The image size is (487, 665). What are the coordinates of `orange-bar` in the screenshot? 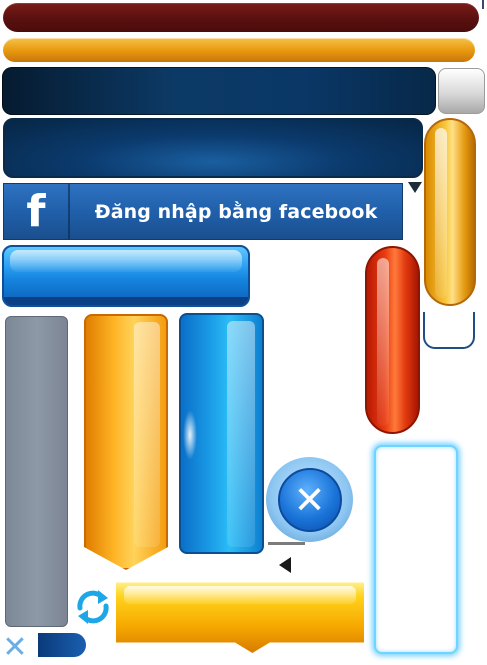 It's located at (239, 50).